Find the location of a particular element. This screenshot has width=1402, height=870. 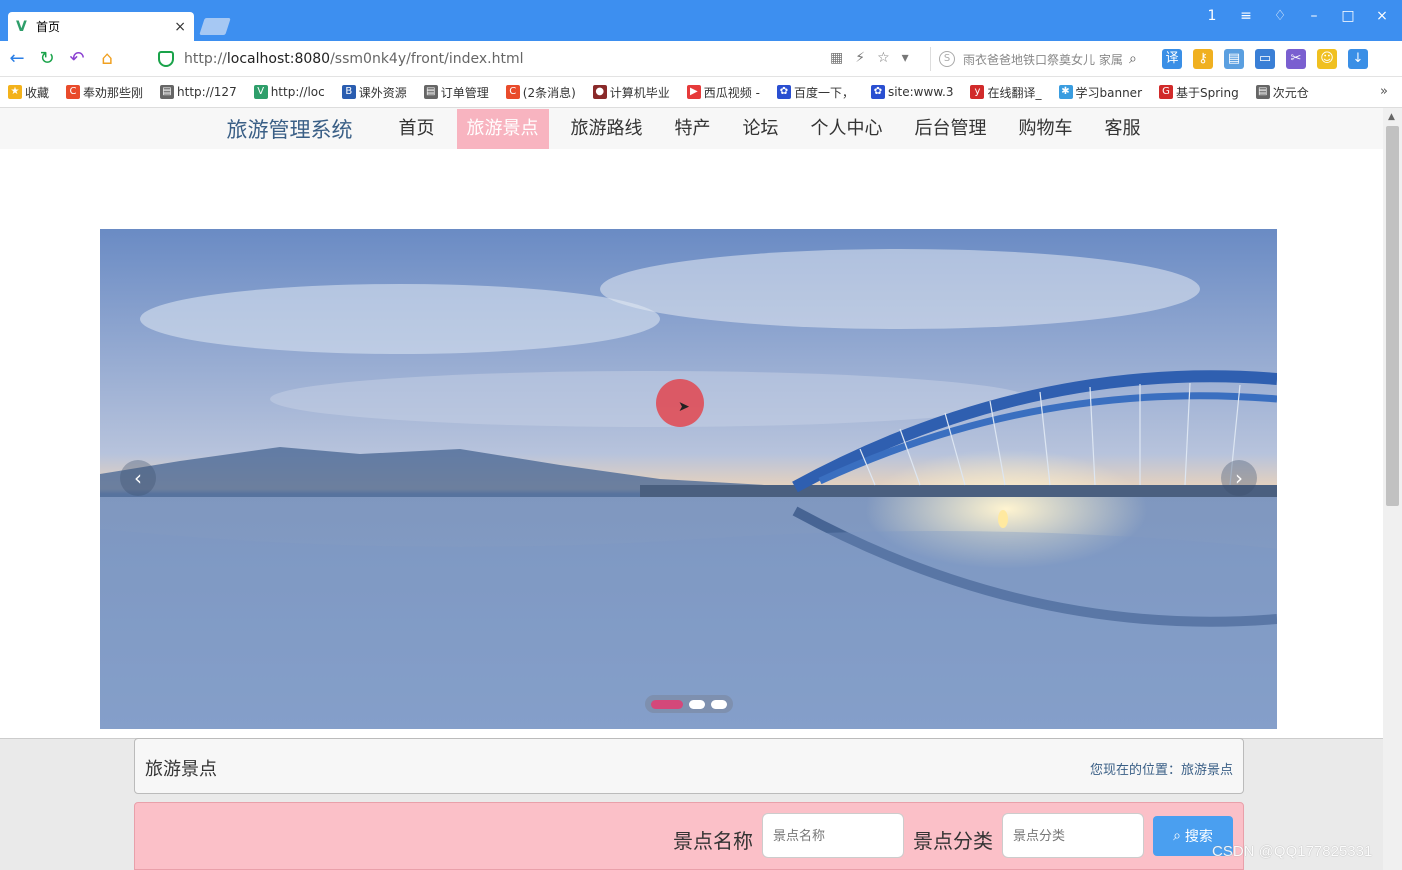

bookmark-item: ✿ 百度一下， is located at coordinates (815, 92).